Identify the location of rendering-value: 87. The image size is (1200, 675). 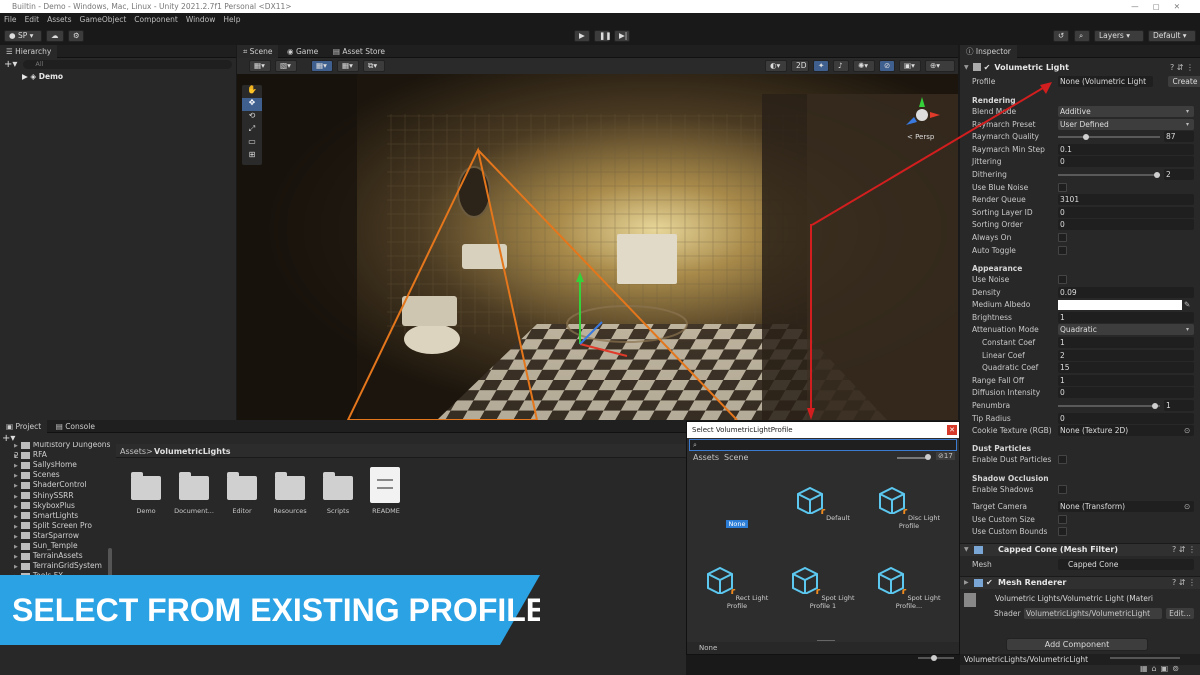
(1179, 137).